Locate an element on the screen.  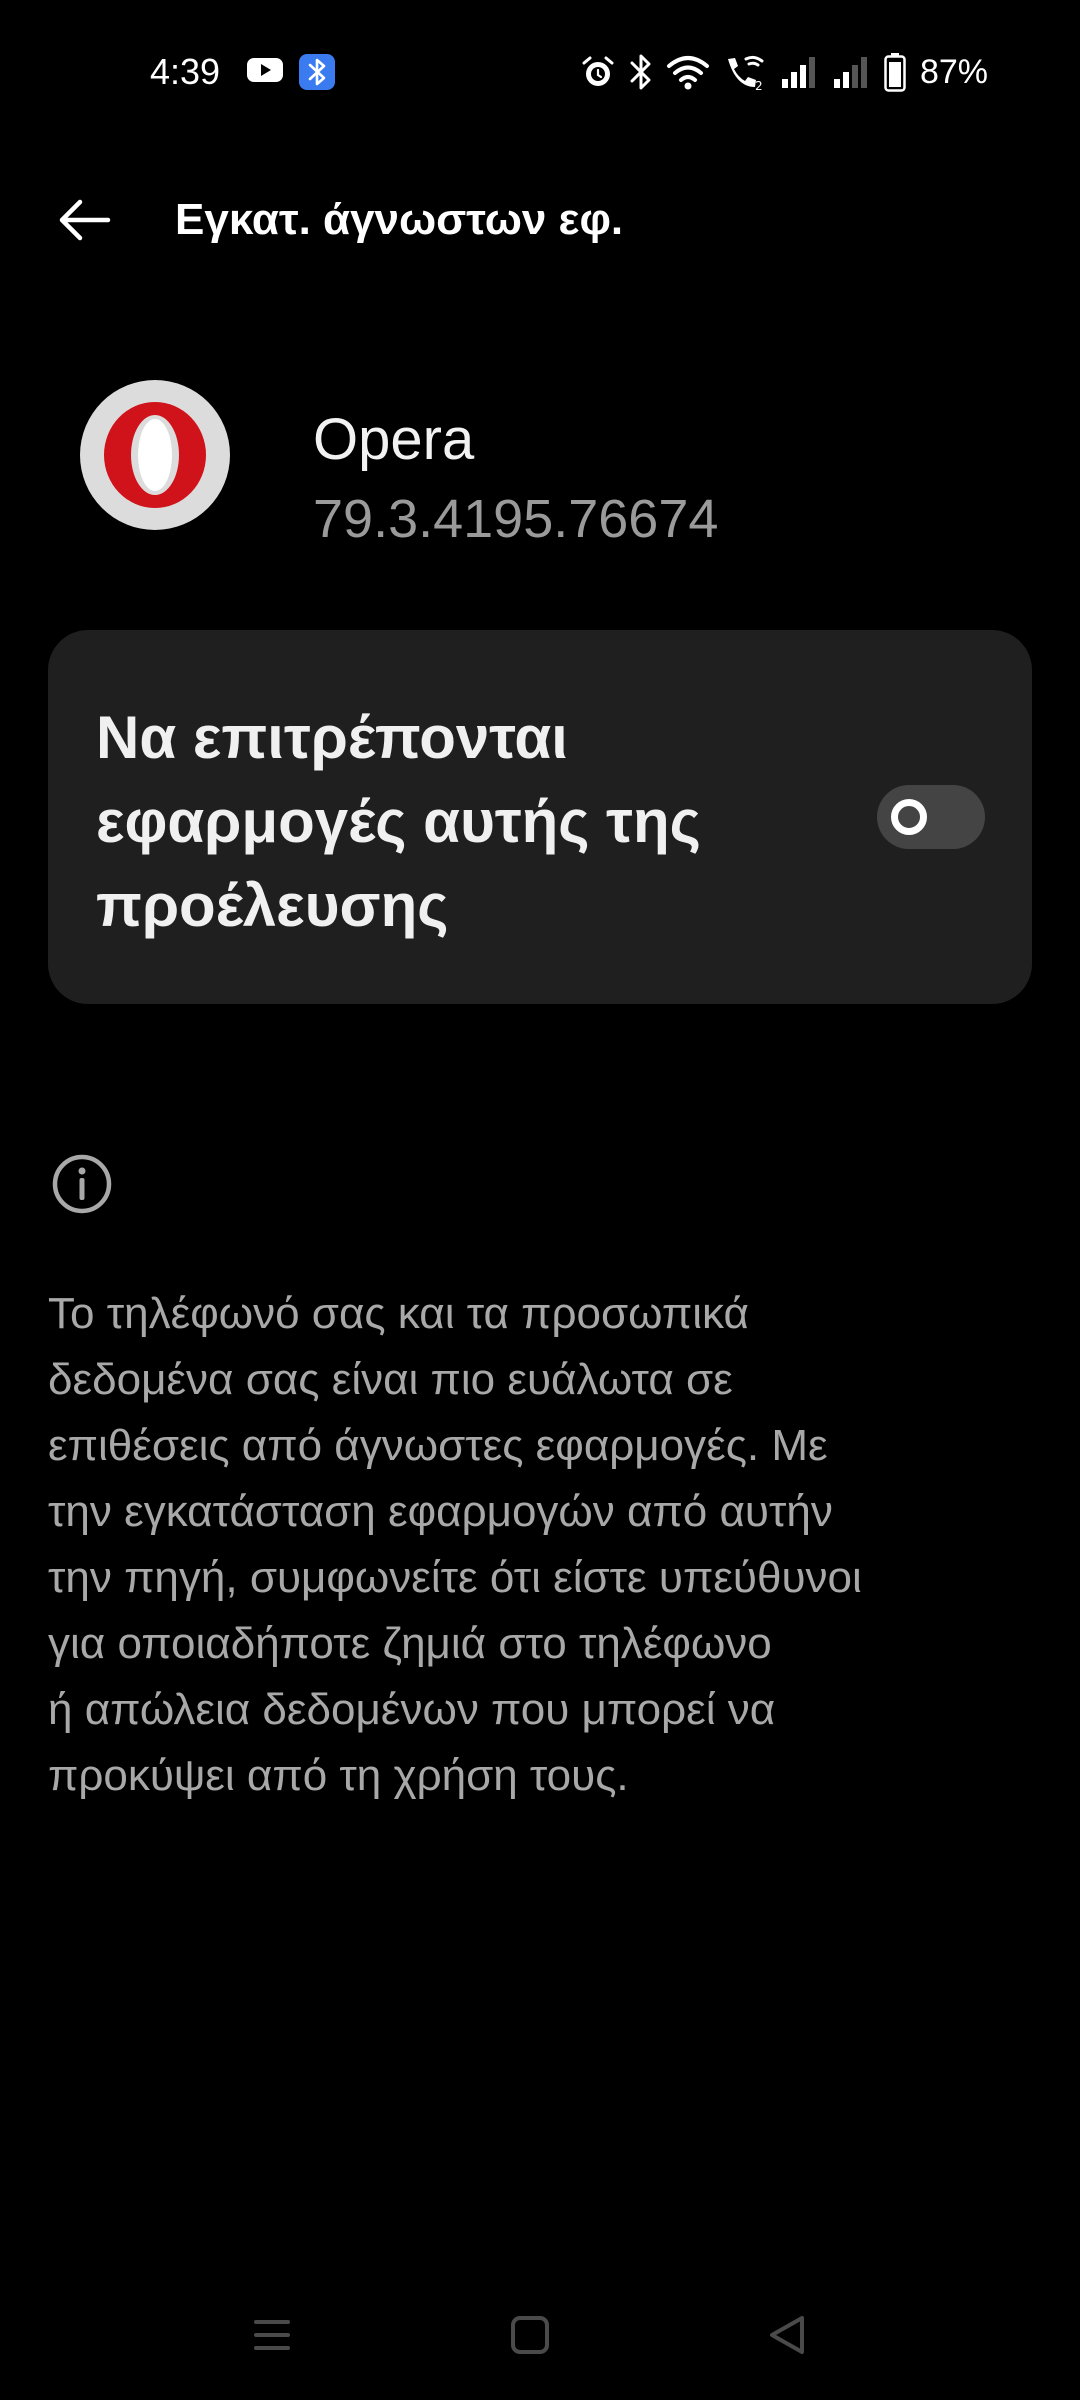
alarm-icon is located at coordinates (598, 71).